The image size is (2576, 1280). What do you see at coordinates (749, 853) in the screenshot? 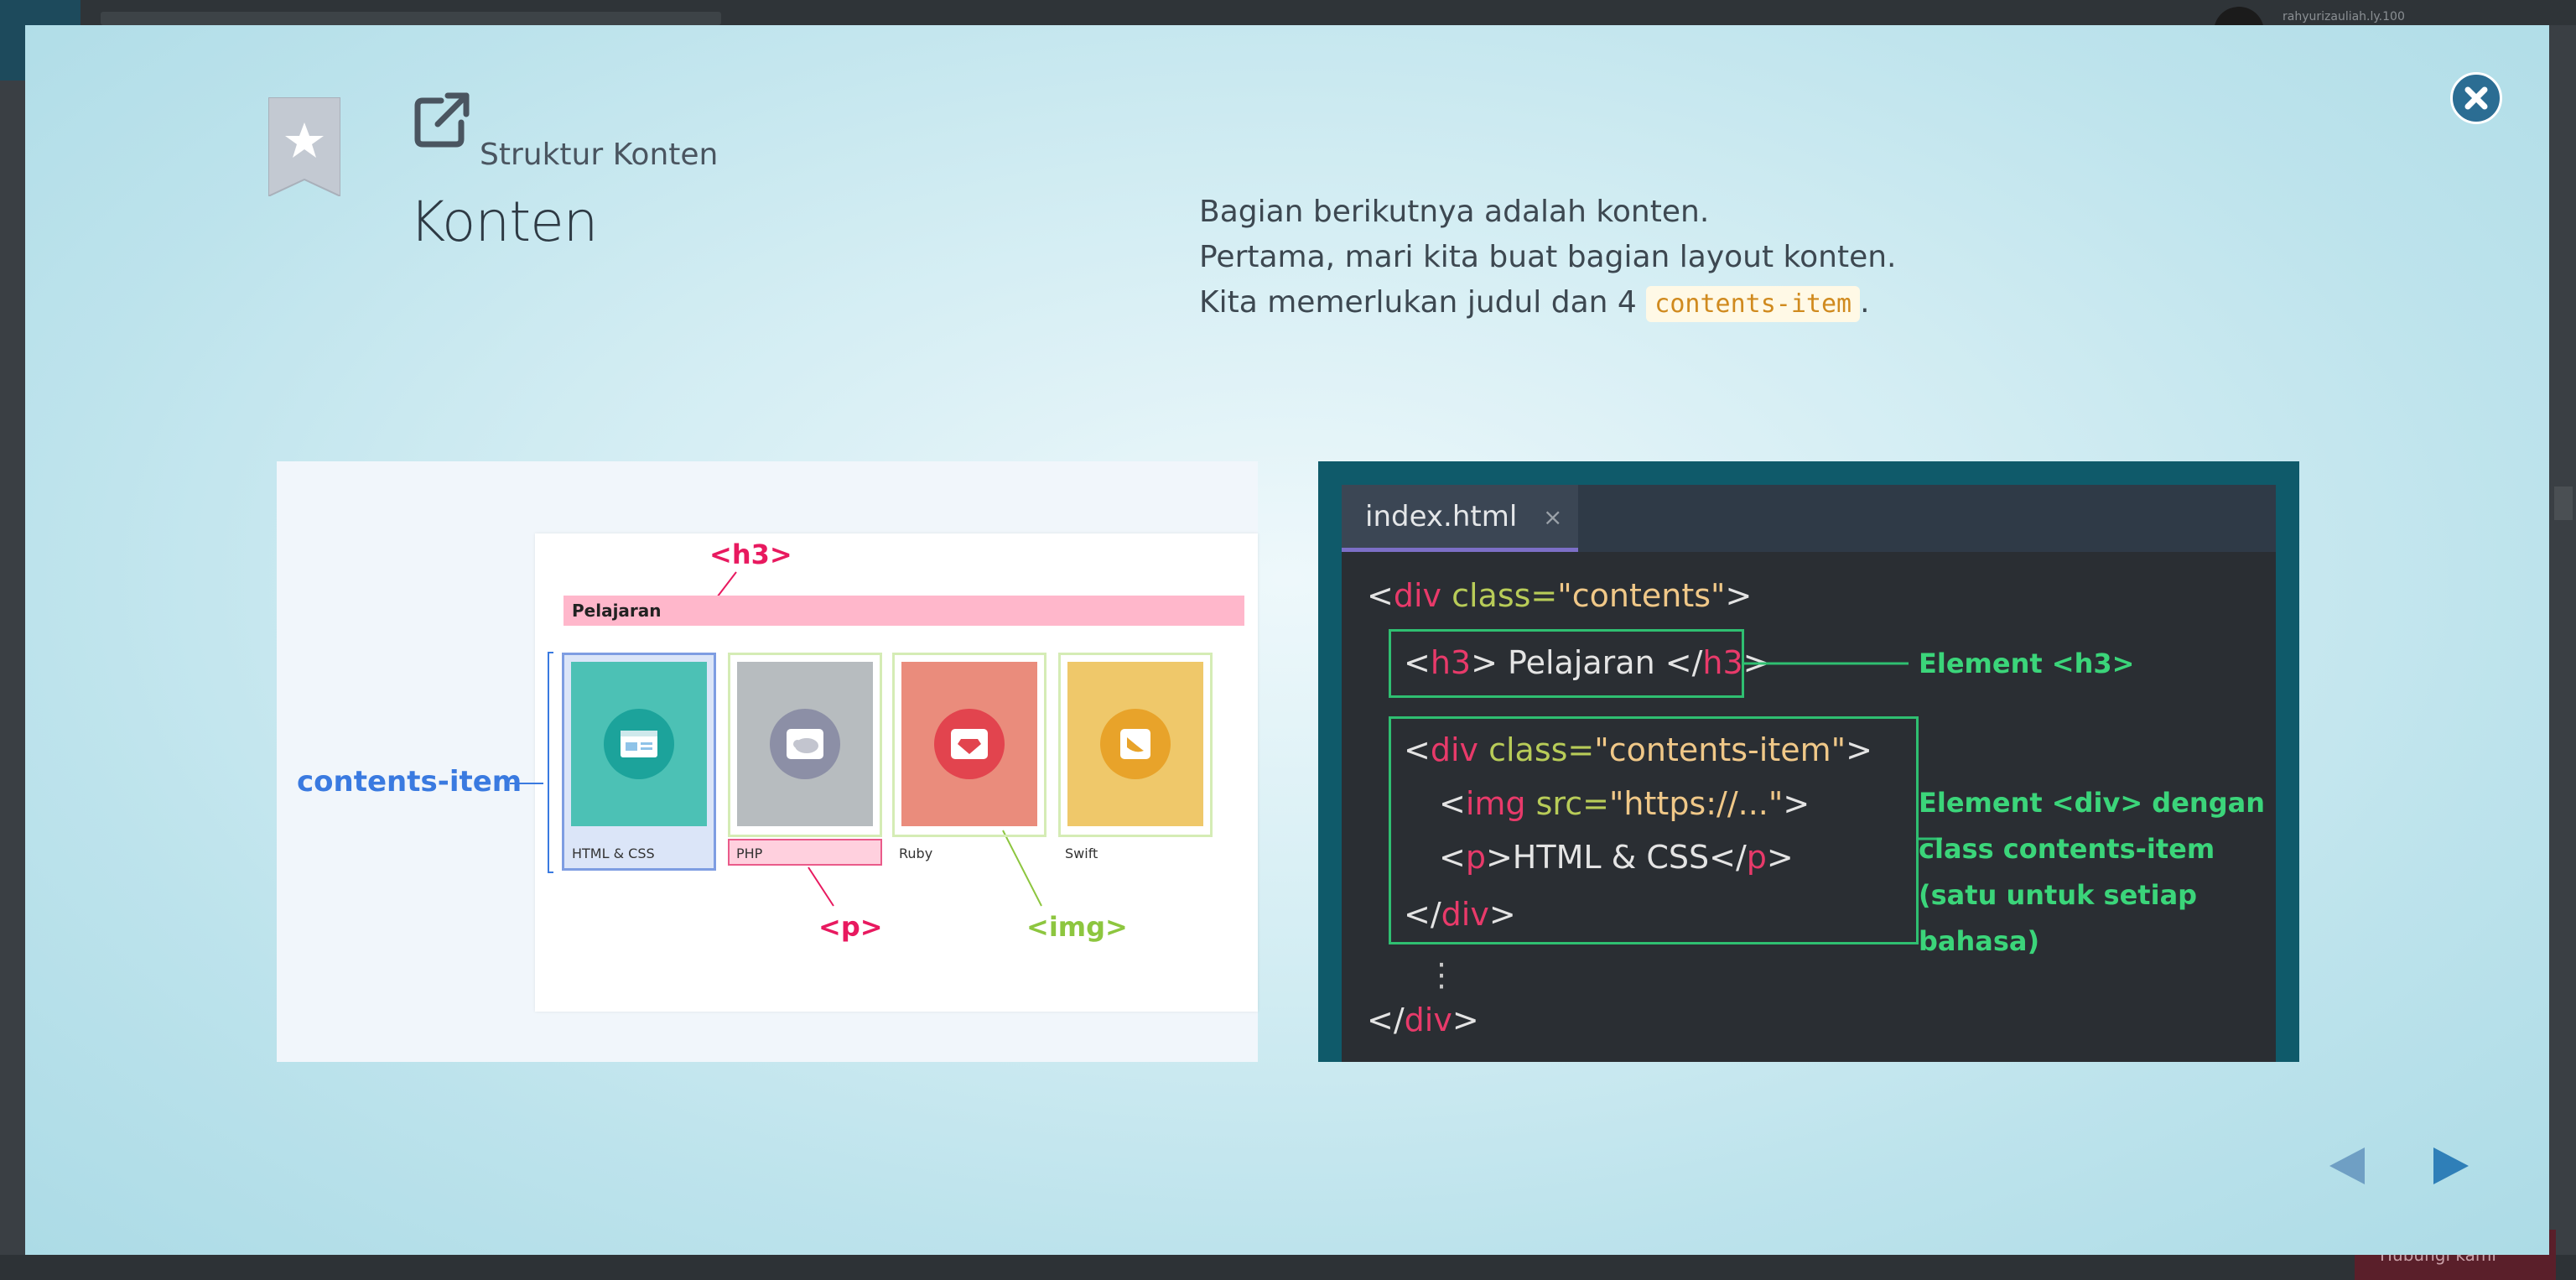
I see `item-label: PHP` at bounding box center [749, 853].